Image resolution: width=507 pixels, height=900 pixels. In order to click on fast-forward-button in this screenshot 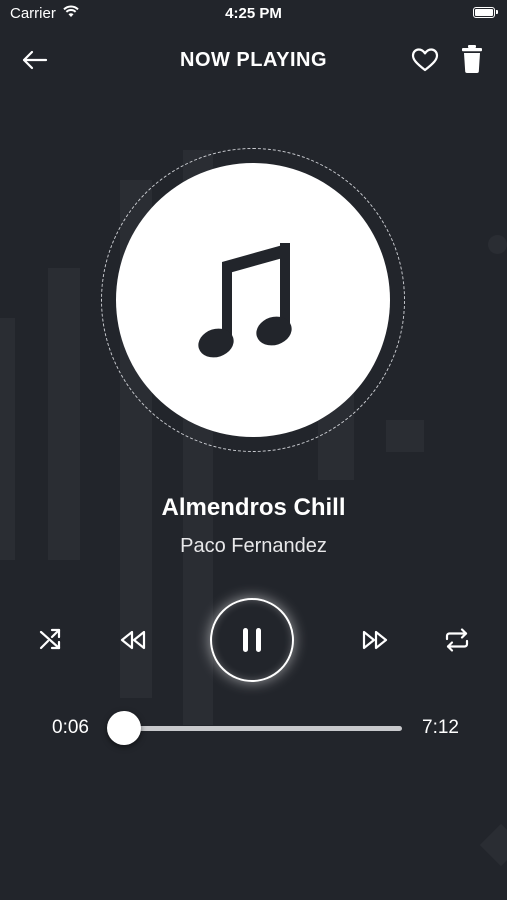, I will do `click(375, 640)`.